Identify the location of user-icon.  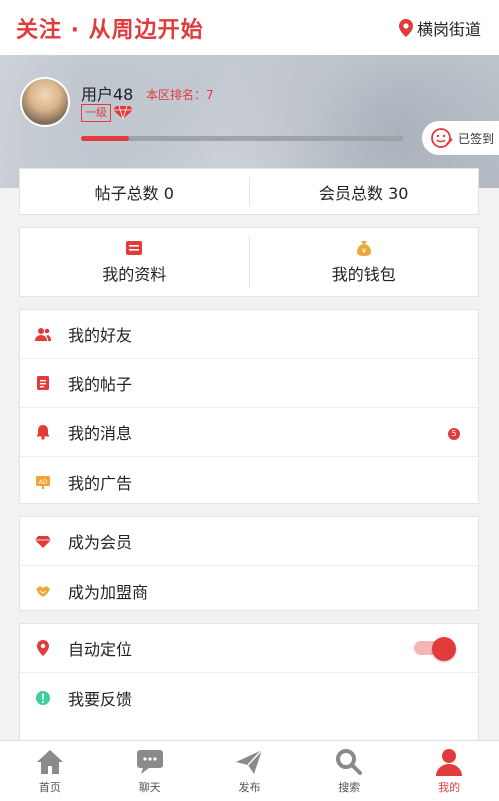
(449, 762).